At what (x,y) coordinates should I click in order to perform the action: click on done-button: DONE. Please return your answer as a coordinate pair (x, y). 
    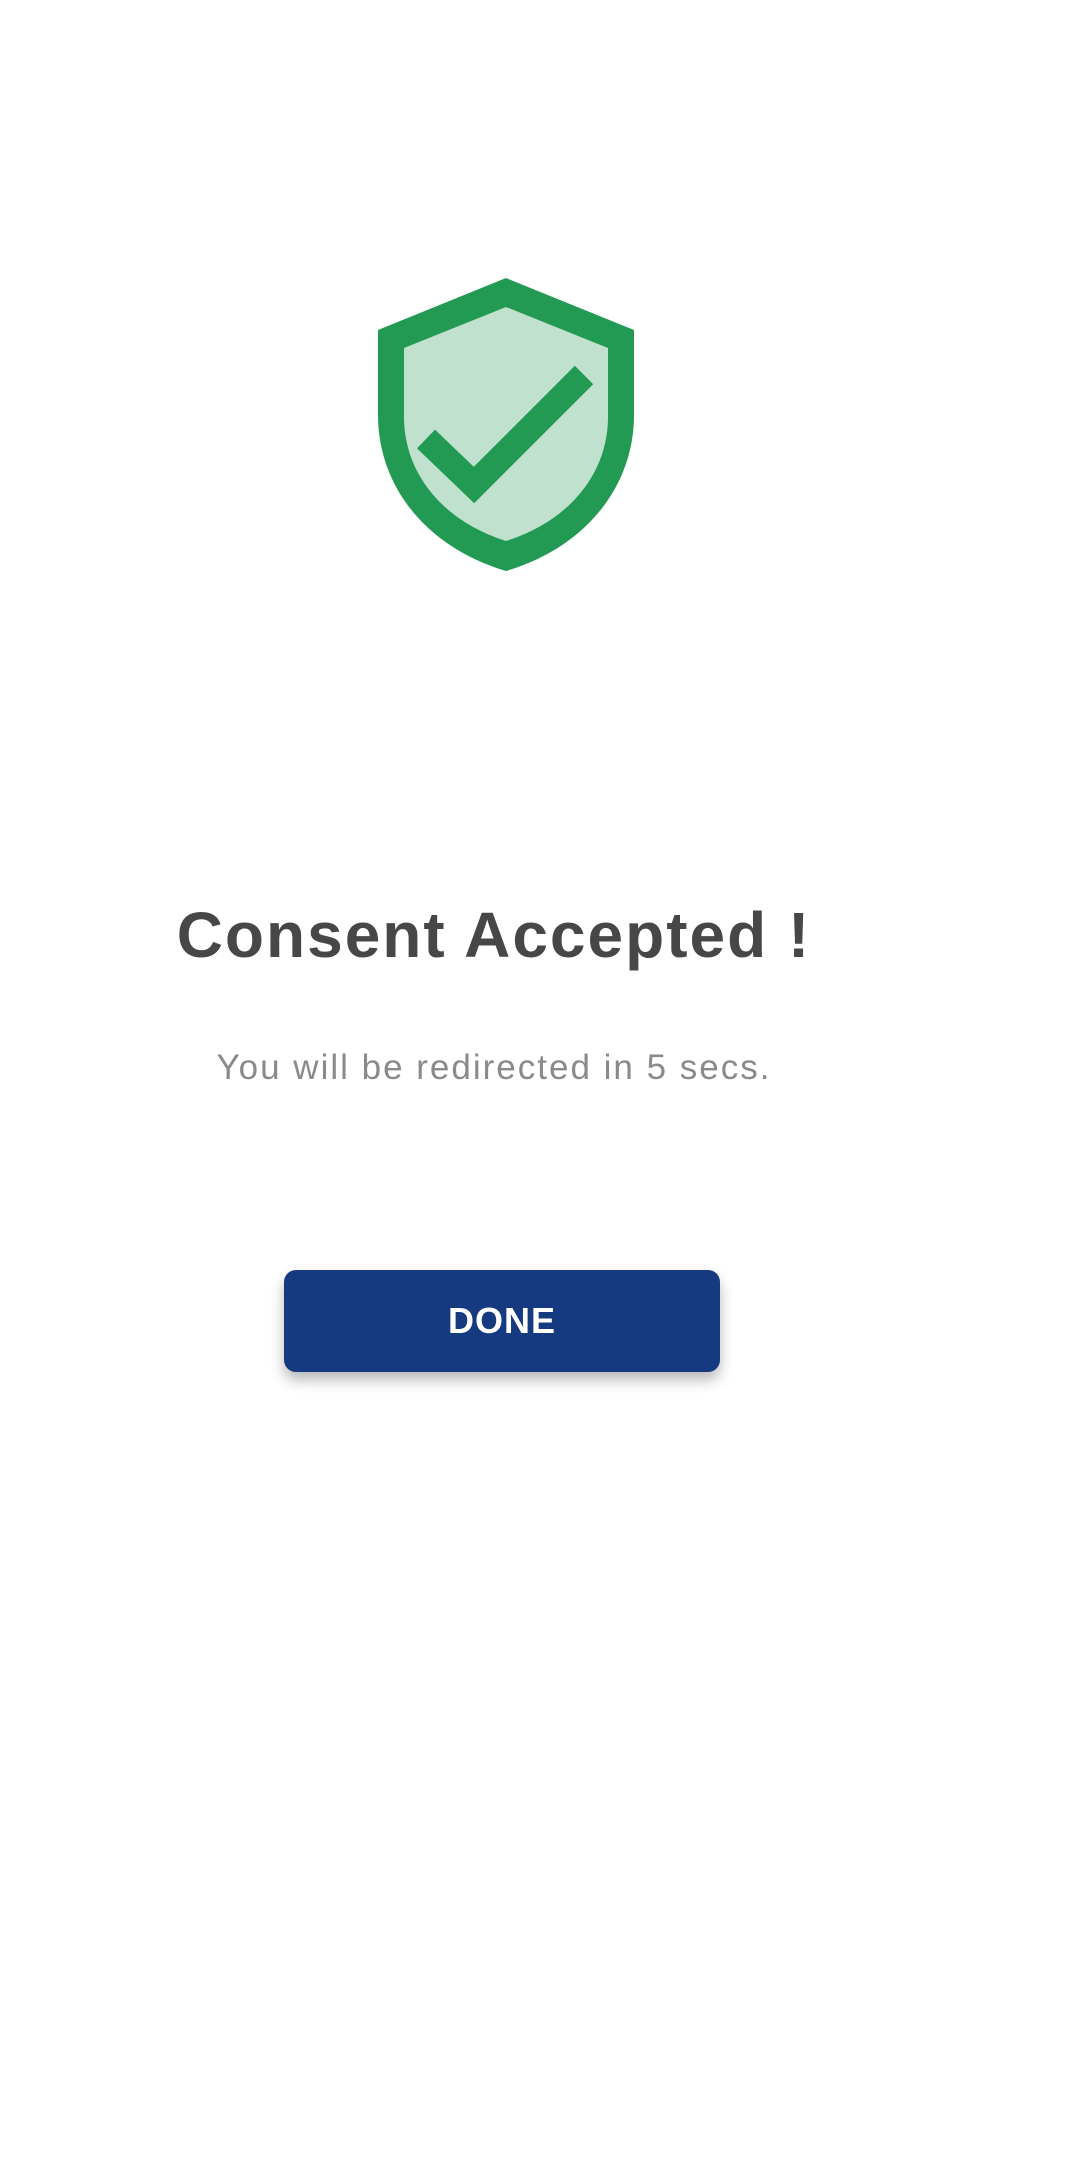
    Looking at the image, I should click on (502, 1321).